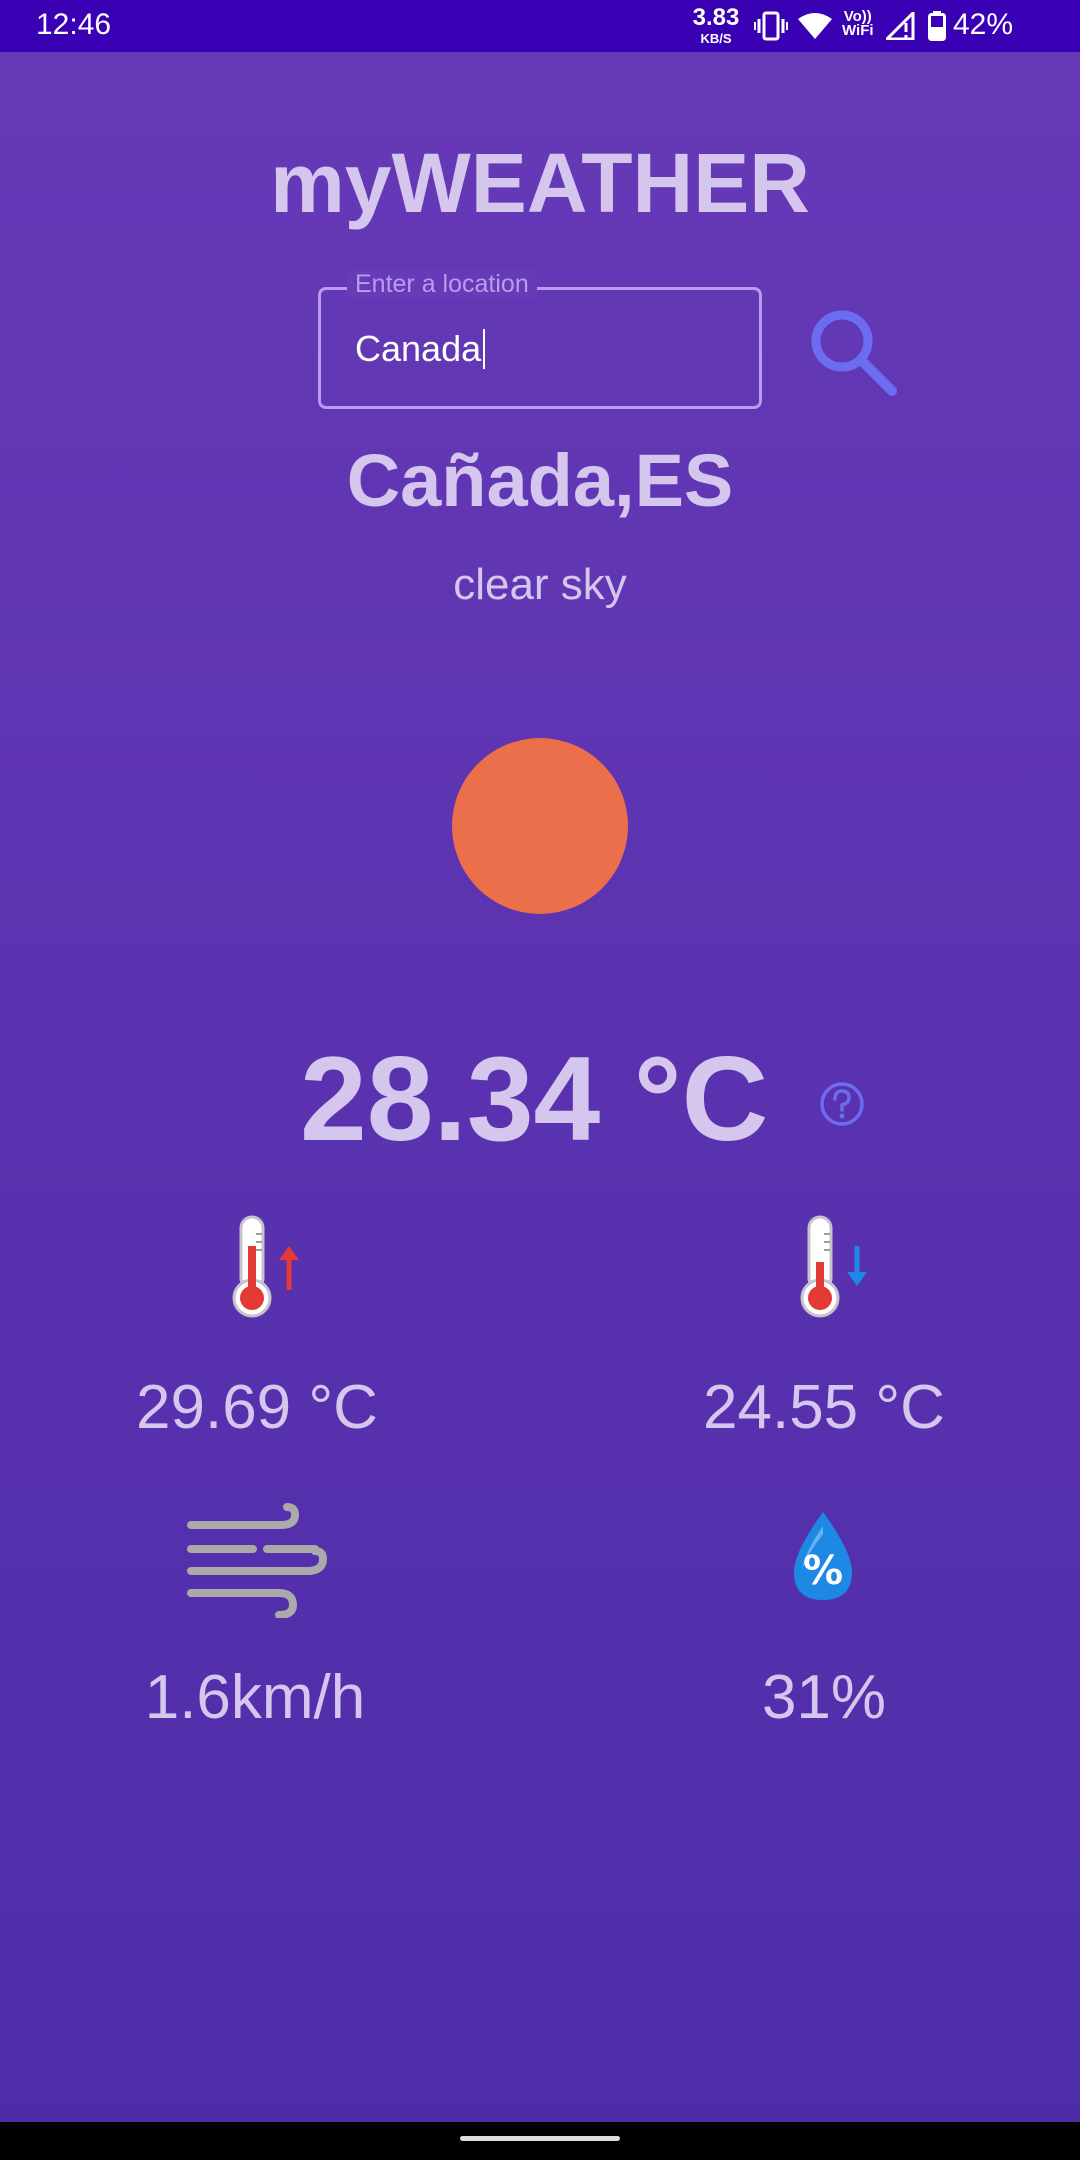  I want to click on sun-icon, so click(540, 826).